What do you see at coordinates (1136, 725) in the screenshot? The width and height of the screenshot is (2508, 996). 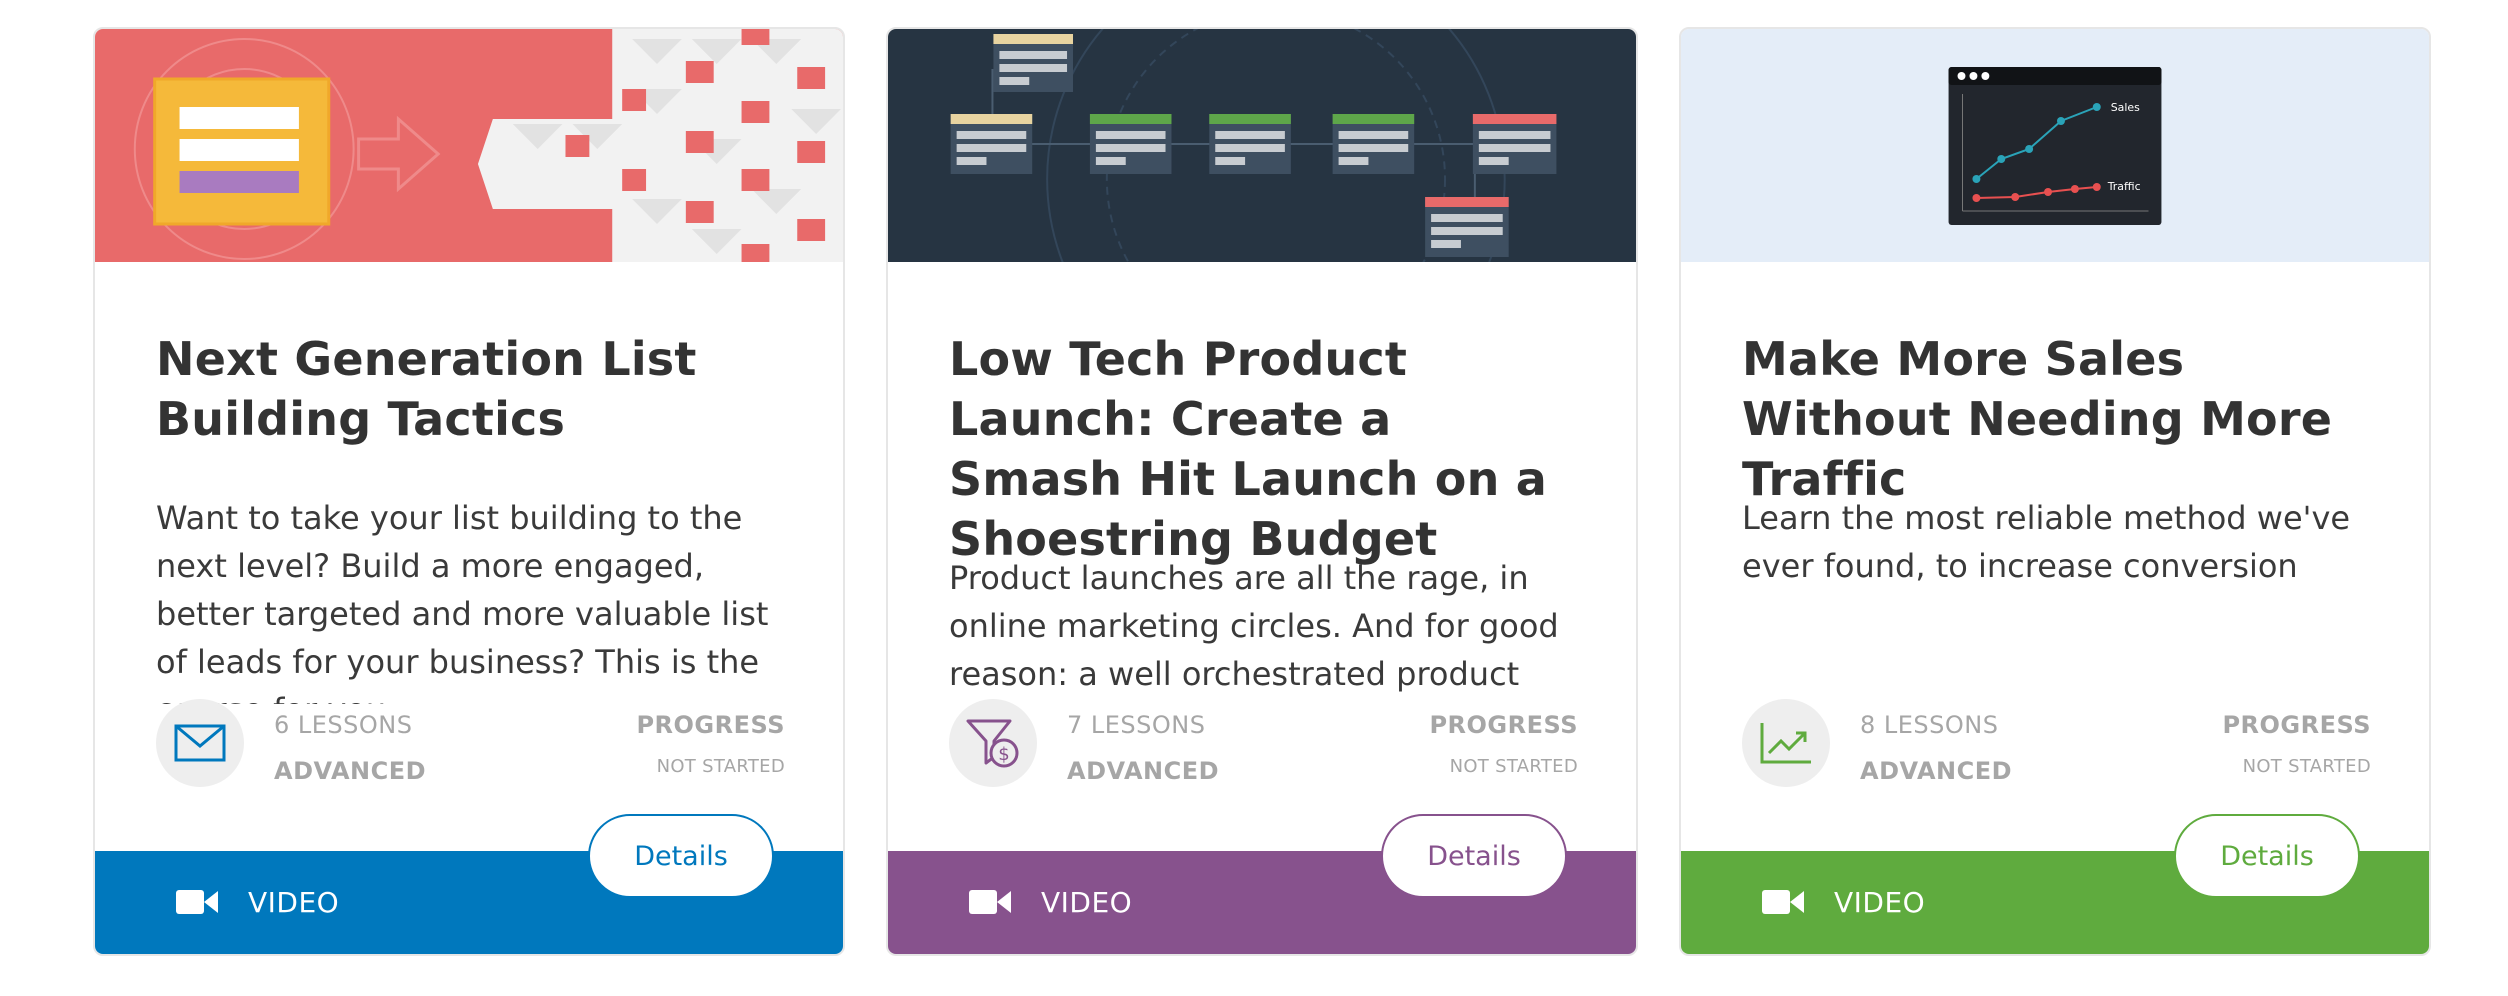 I see `lesson-count: 7 LESSONS` at bounding box center [1136, 725].